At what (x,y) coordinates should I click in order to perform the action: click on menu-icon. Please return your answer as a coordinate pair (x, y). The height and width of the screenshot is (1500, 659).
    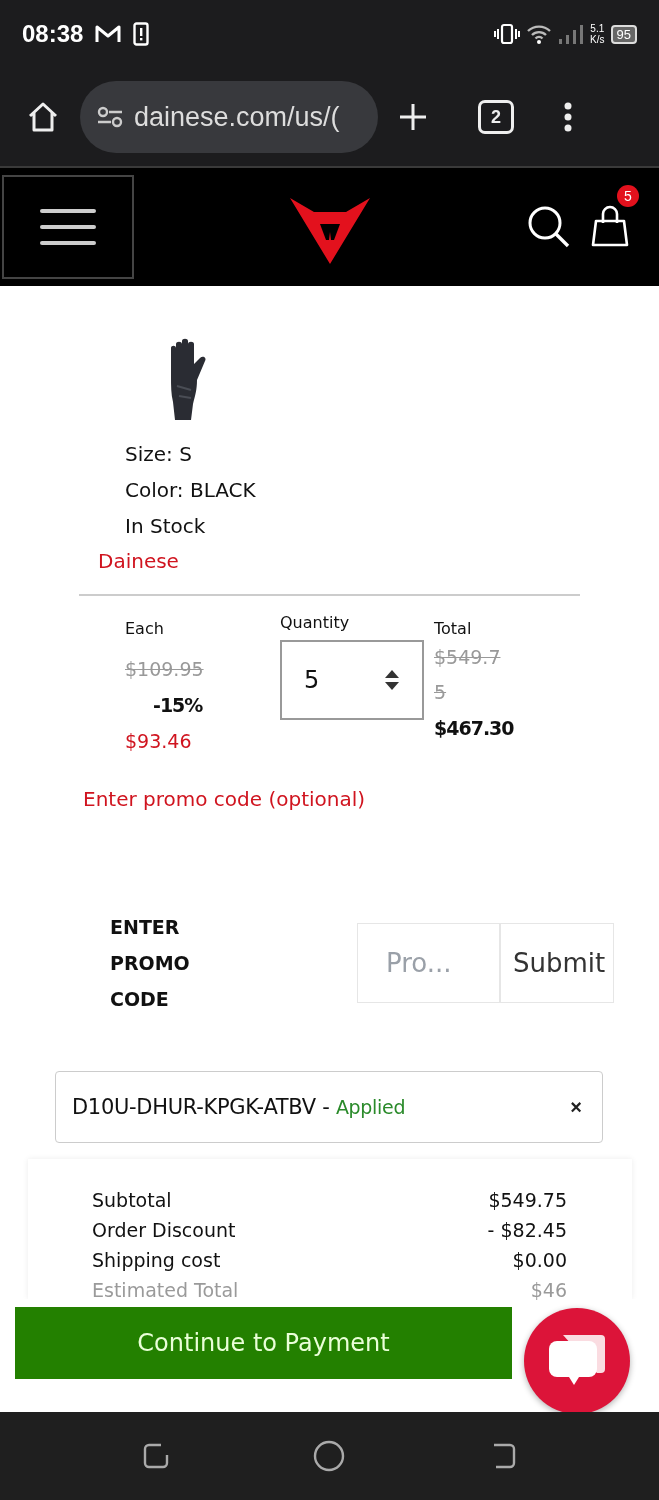
    Looking at the image, I should click on (68, 227).